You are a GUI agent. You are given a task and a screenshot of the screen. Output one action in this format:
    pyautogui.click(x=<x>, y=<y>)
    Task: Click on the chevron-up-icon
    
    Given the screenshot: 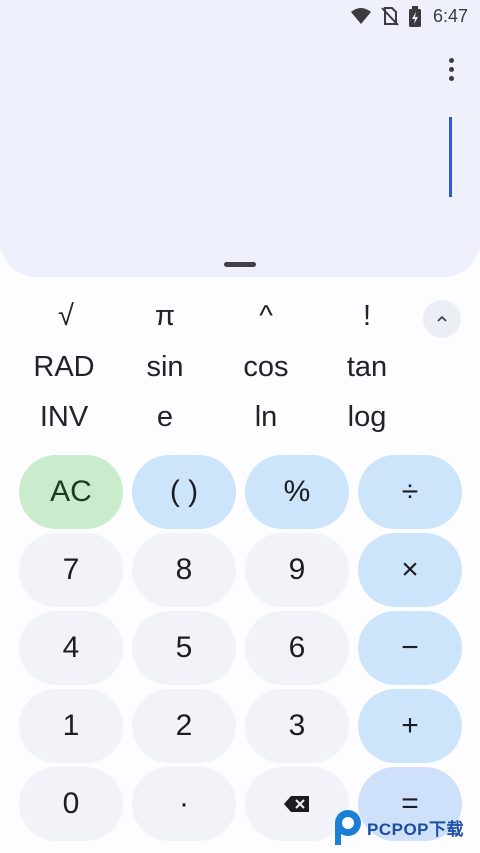 What is the action you would take?
    pyautogui.click(x=442, y=318)
    